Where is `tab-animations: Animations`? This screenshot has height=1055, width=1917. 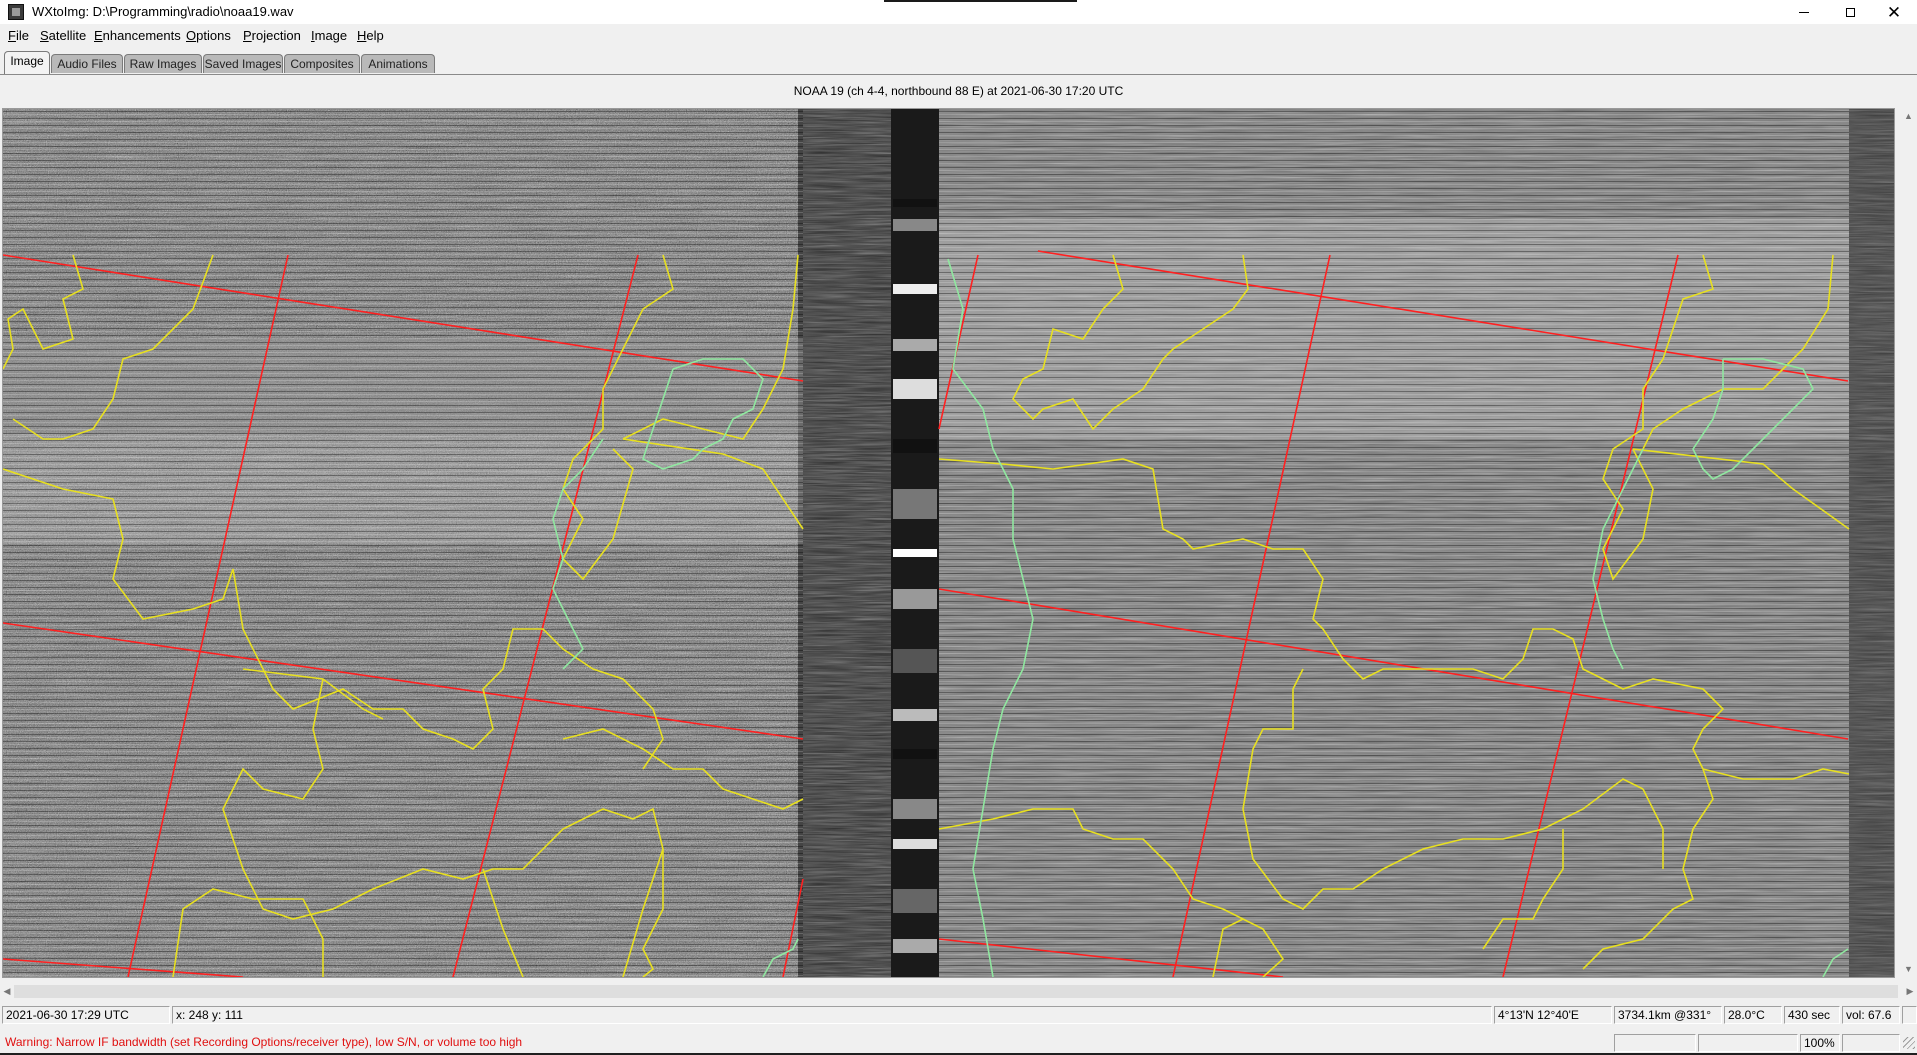
tab-animations: Animations is located at coordinates (398, 63).